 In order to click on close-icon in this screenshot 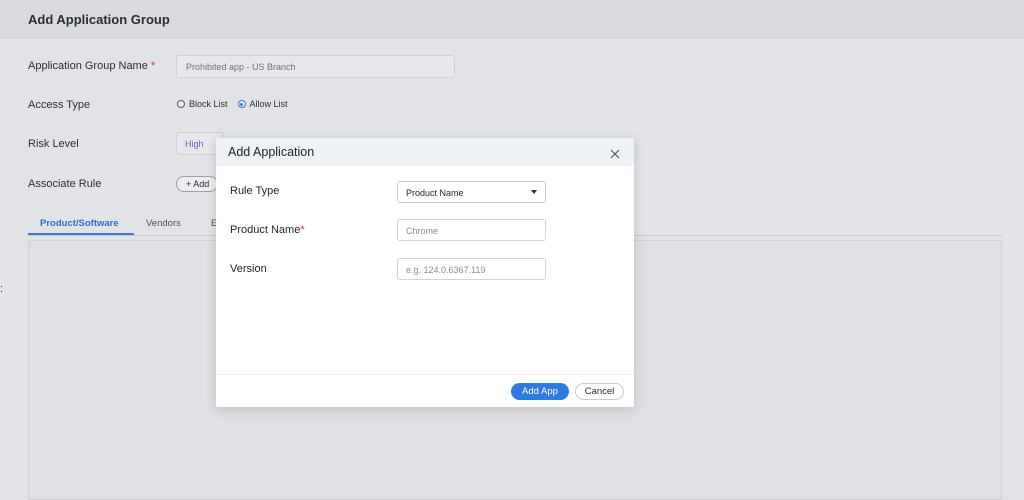, I will do `click(615, 154)`.